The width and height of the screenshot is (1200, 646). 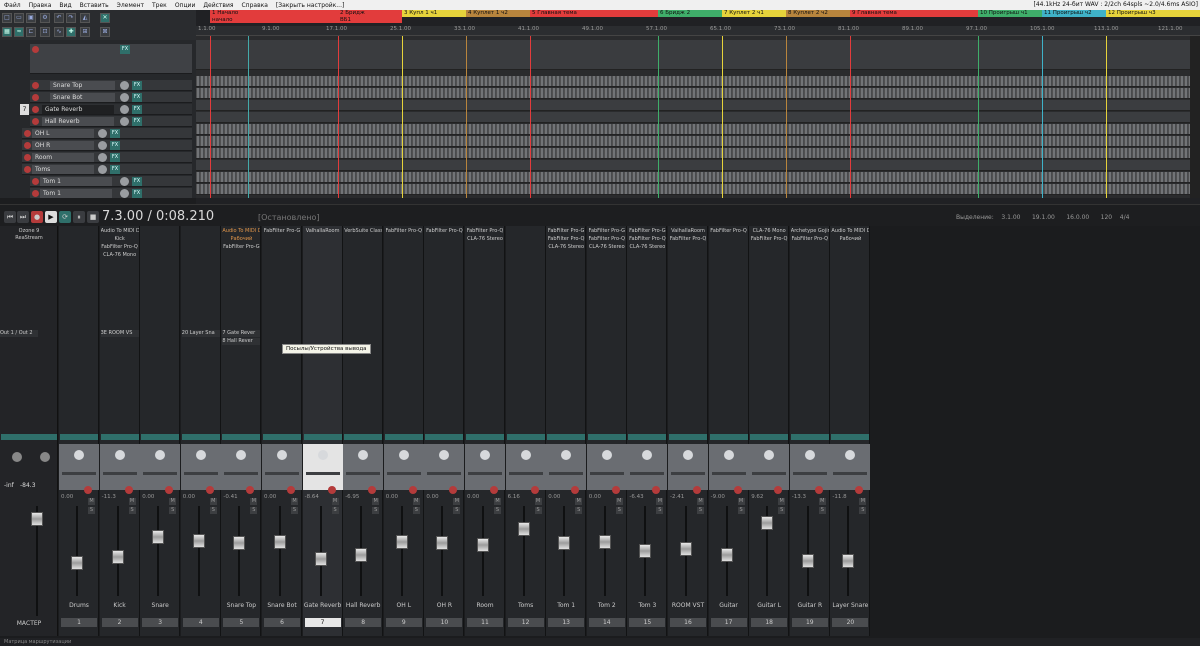 What do you see at coordinates (688, 437) in the screenshot?
I see `fx-bypass-bar` at bounding box center [688, 437].